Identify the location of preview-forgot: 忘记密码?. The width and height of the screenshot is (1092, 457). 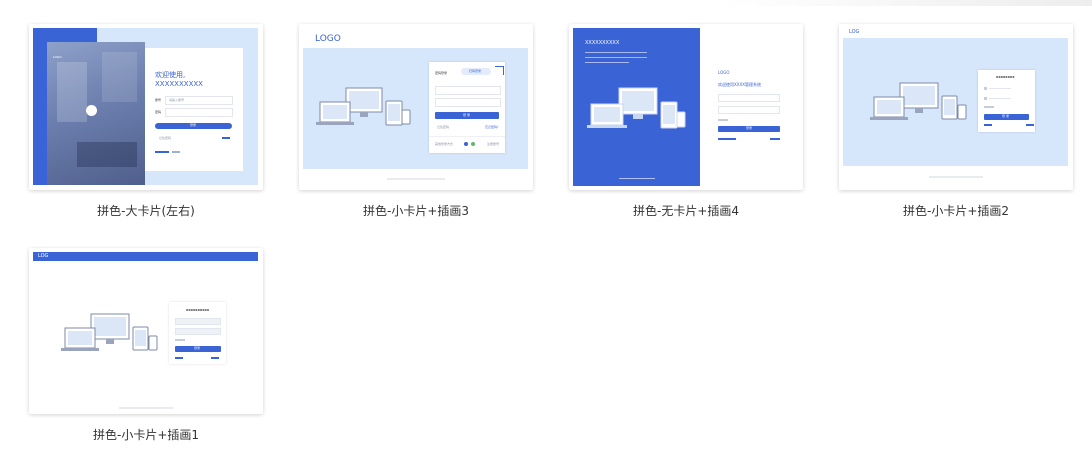
(492, 127).